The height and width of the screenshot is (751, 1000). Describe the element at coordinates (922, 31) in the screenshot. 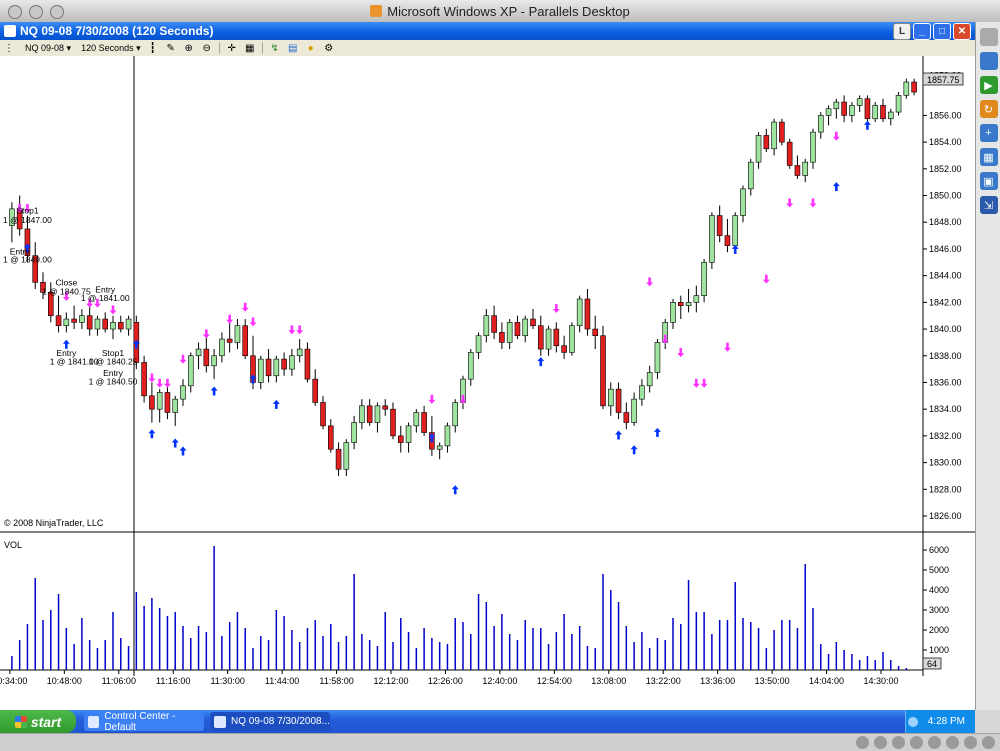

I see `minimize-button: _` at that location.